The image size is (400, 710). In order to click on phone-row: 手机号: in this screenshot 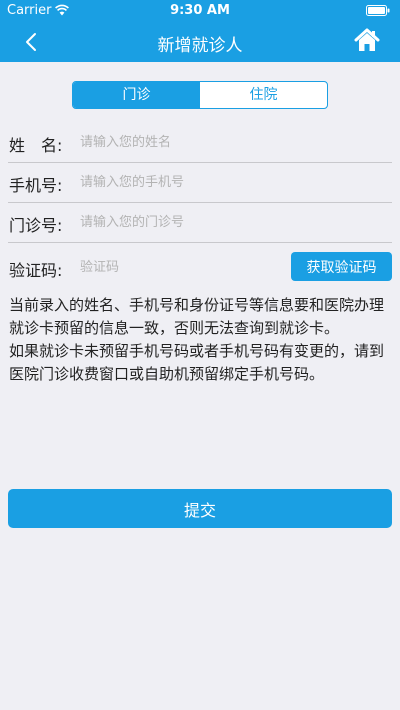, I will do `click(200, 183)`.